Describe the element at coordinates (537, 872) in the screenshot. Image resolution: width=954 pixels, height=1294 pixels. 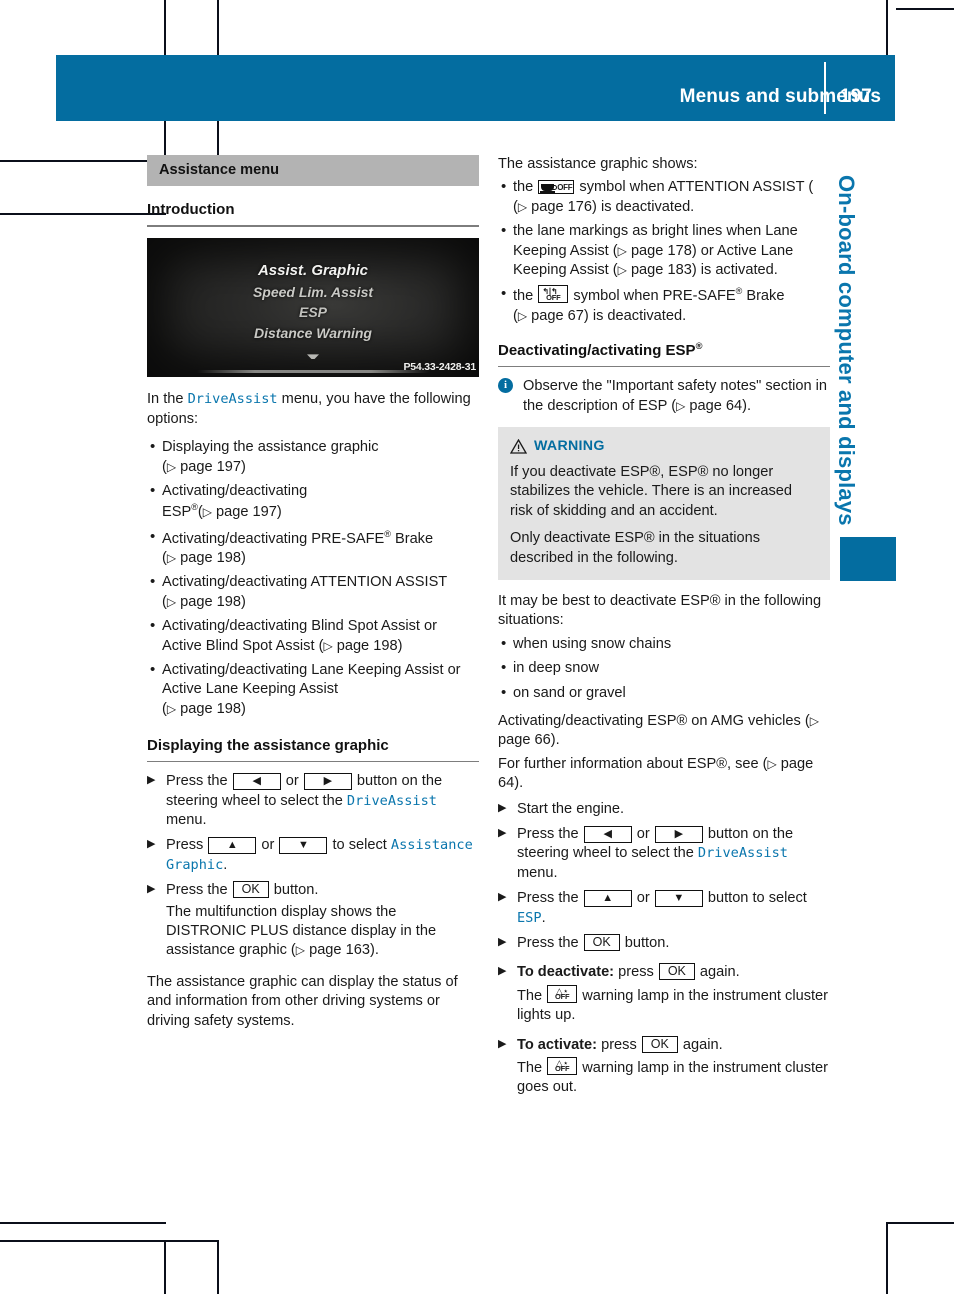
I see `esp-step1-c: menu.` at that location.